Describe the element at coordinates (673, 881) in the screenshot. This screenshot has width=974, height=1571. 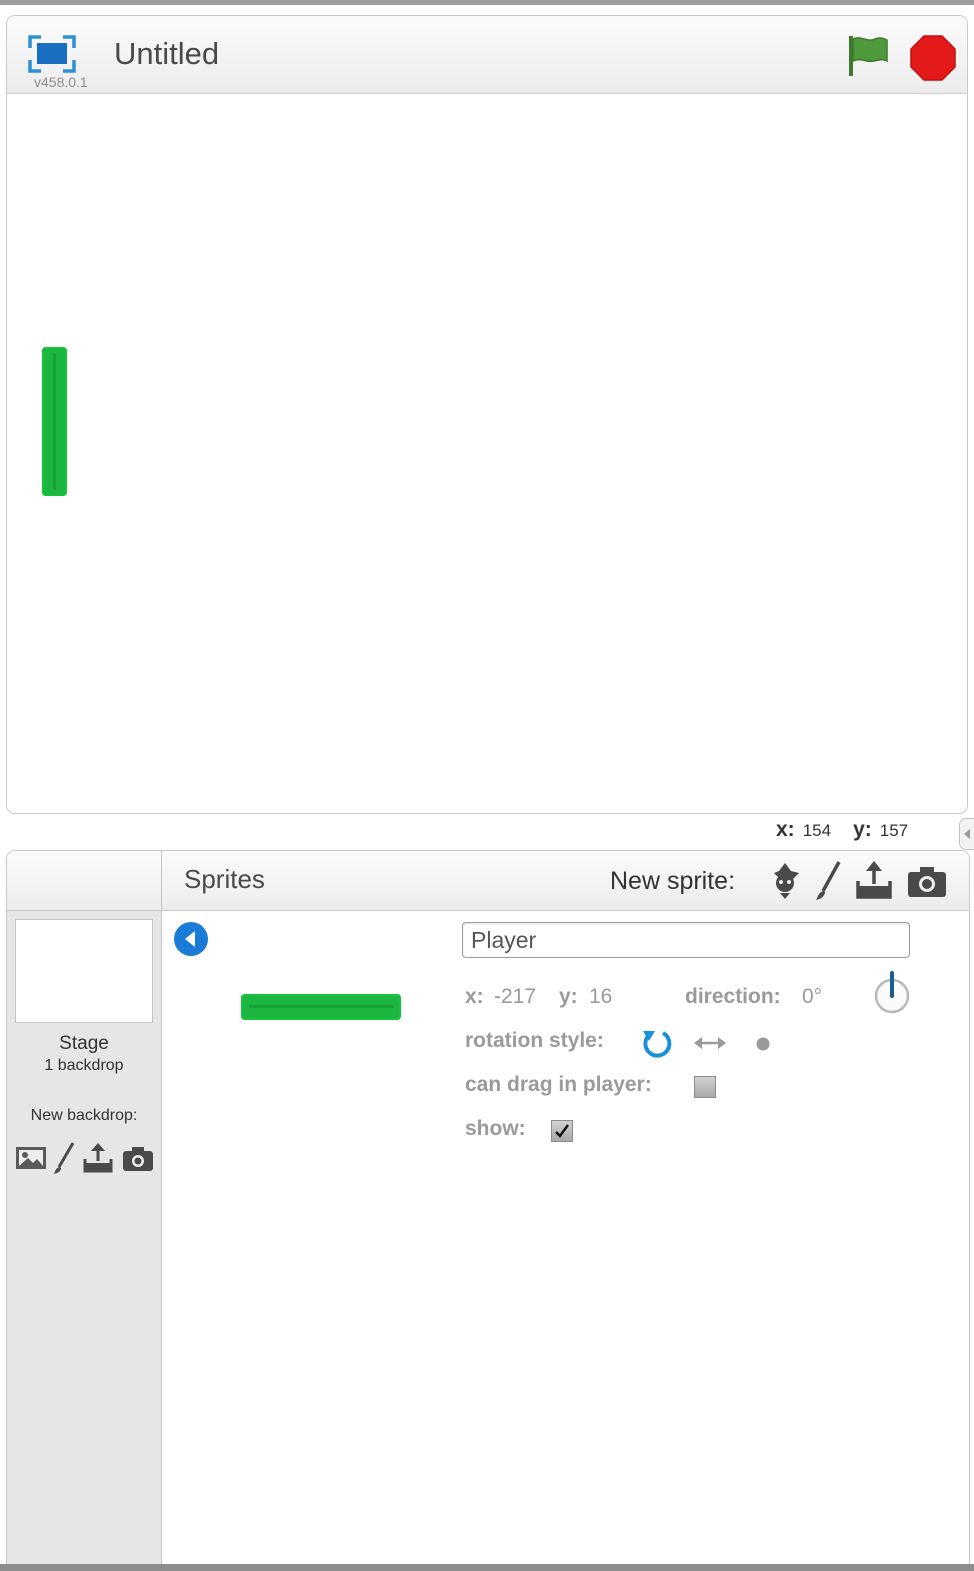
I see `new-sprite-label: New sprite:` at that location.